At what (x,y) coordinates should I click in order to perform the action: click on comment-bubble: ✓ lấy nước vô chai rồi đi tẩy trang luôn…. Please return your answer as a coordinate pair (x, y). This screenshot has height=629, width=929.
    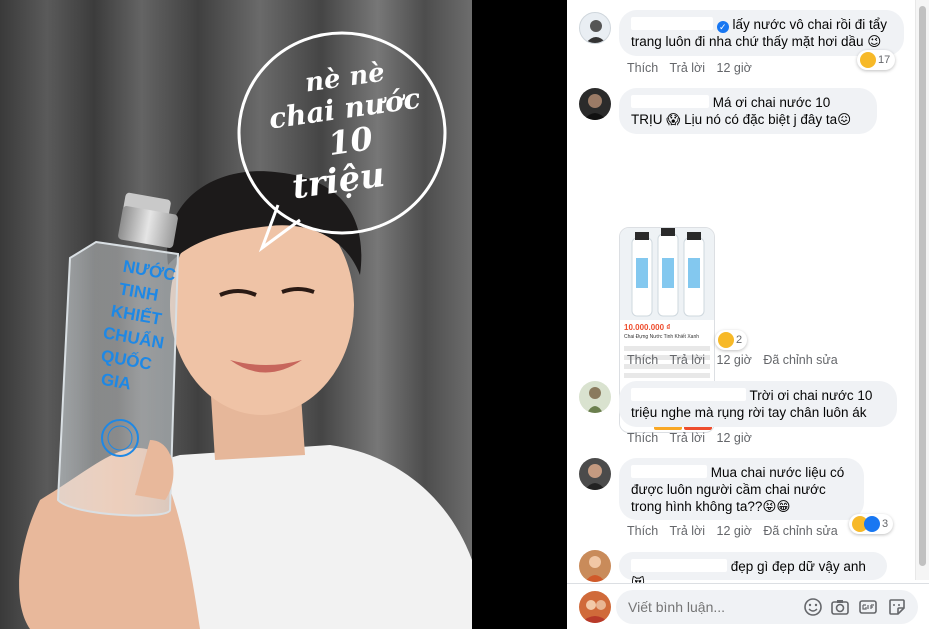
    Looking at the image, I should click on (761, 33).